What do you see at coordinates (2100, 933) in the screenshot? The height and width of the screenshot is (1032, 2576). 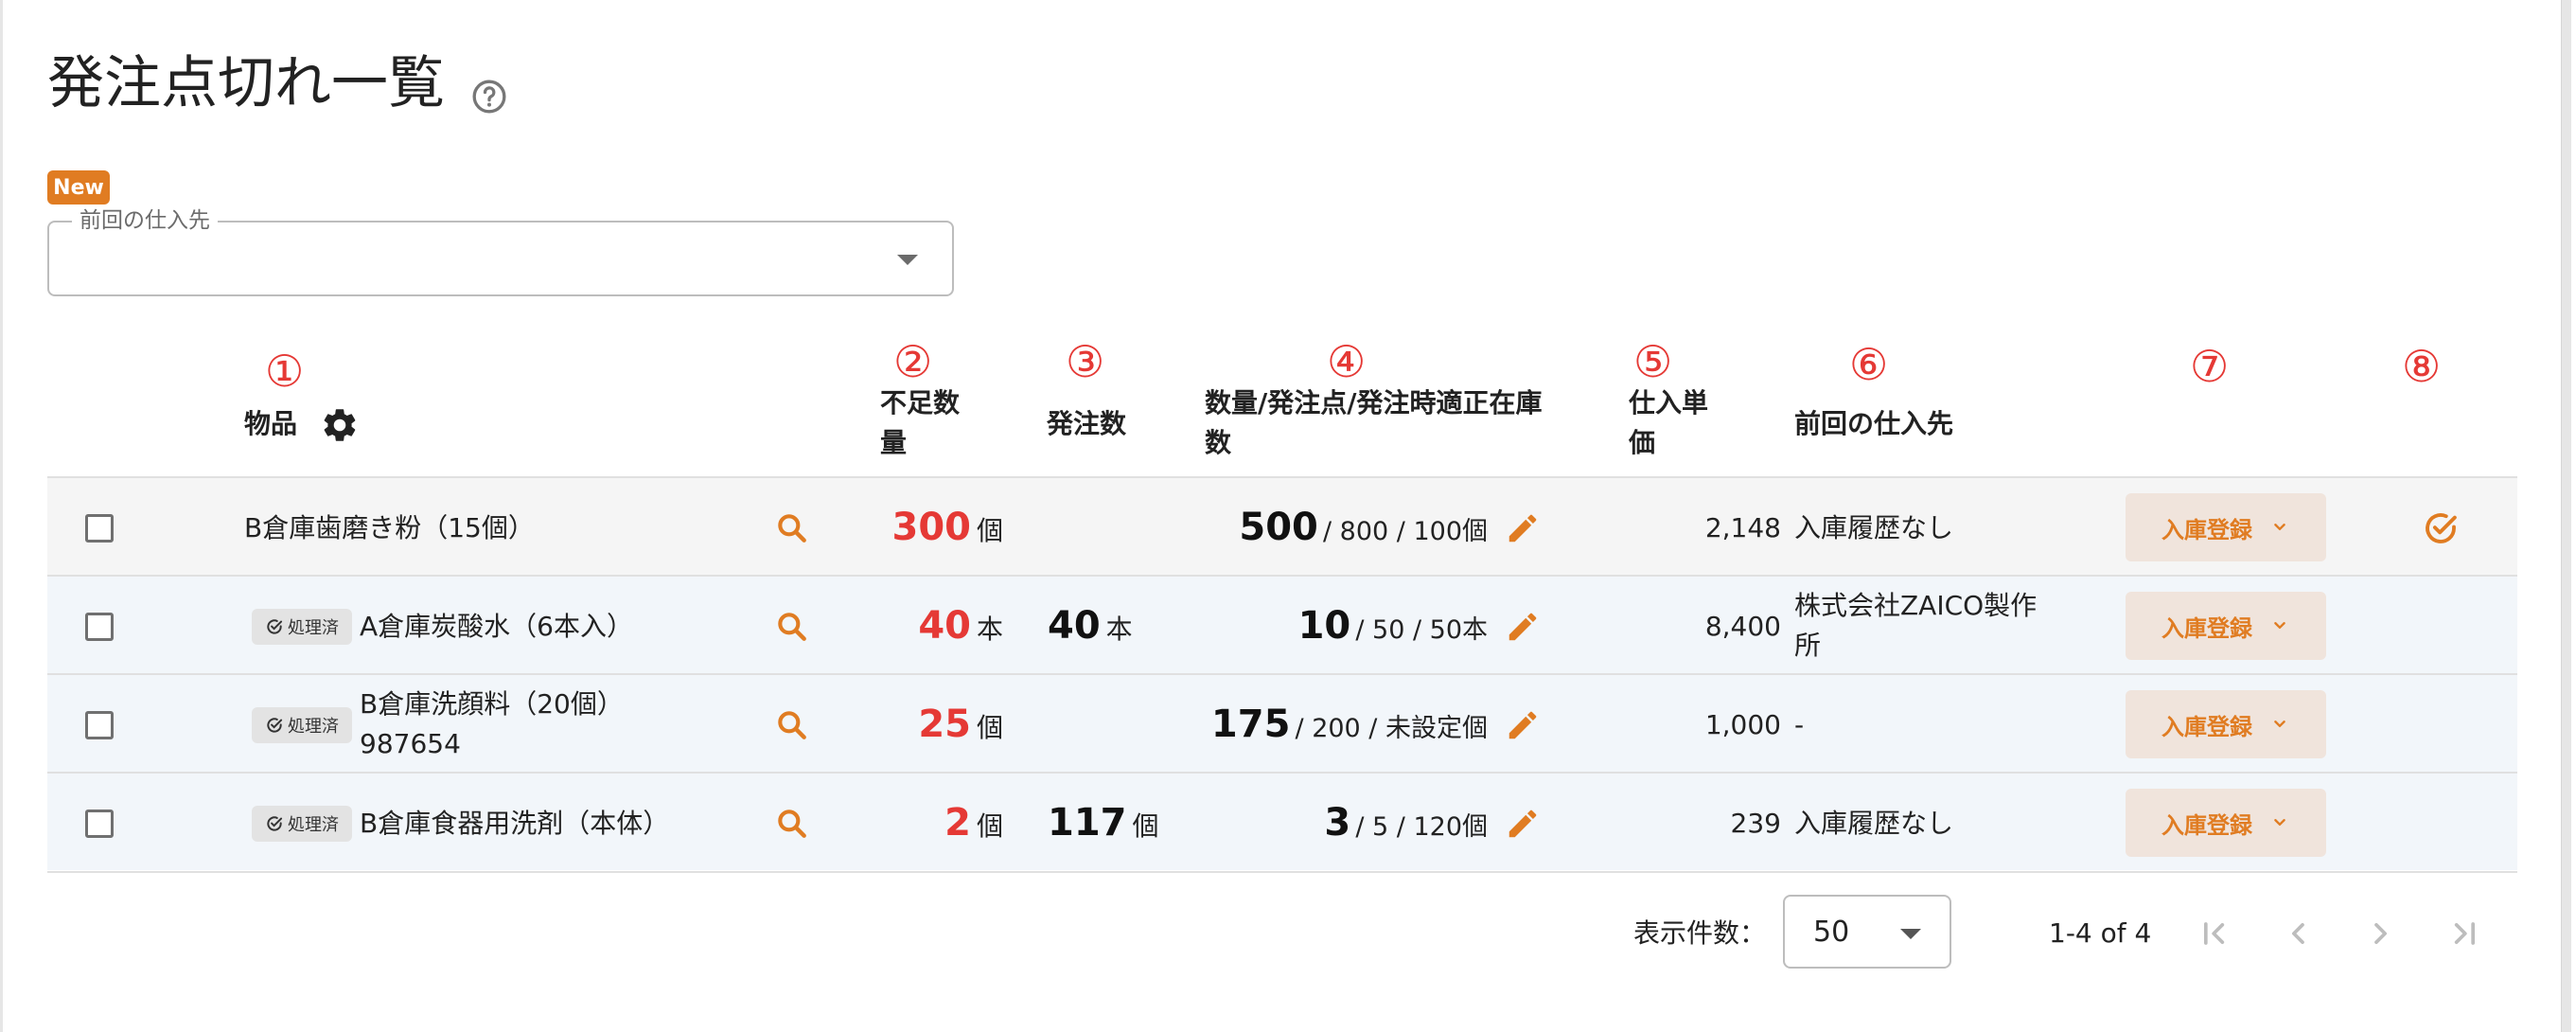 I see `pagination-range: 1-4 of 4` at bounding box center [2100, 933].